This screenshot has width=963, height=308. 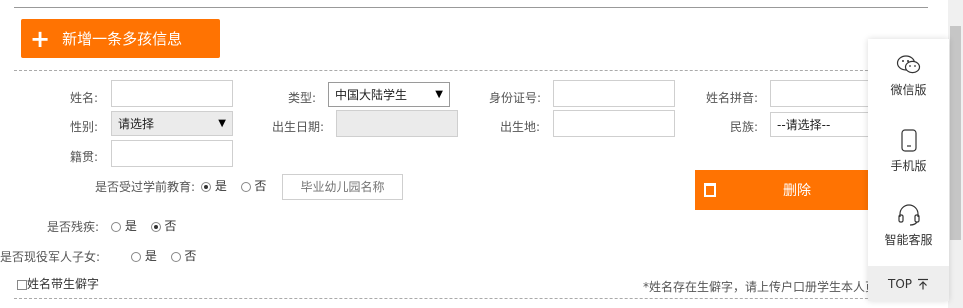 I want to click on birthplace-input, so click(x=614, y=123).